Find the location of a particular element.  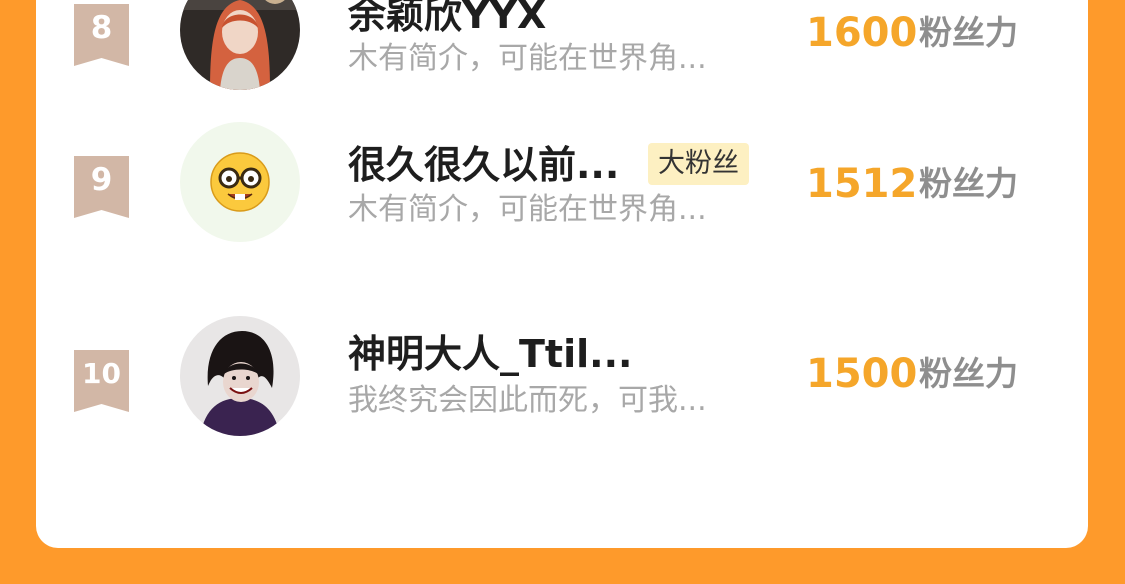

big-fan-badge: 大粉丝 is located at coordinates (698, 164).